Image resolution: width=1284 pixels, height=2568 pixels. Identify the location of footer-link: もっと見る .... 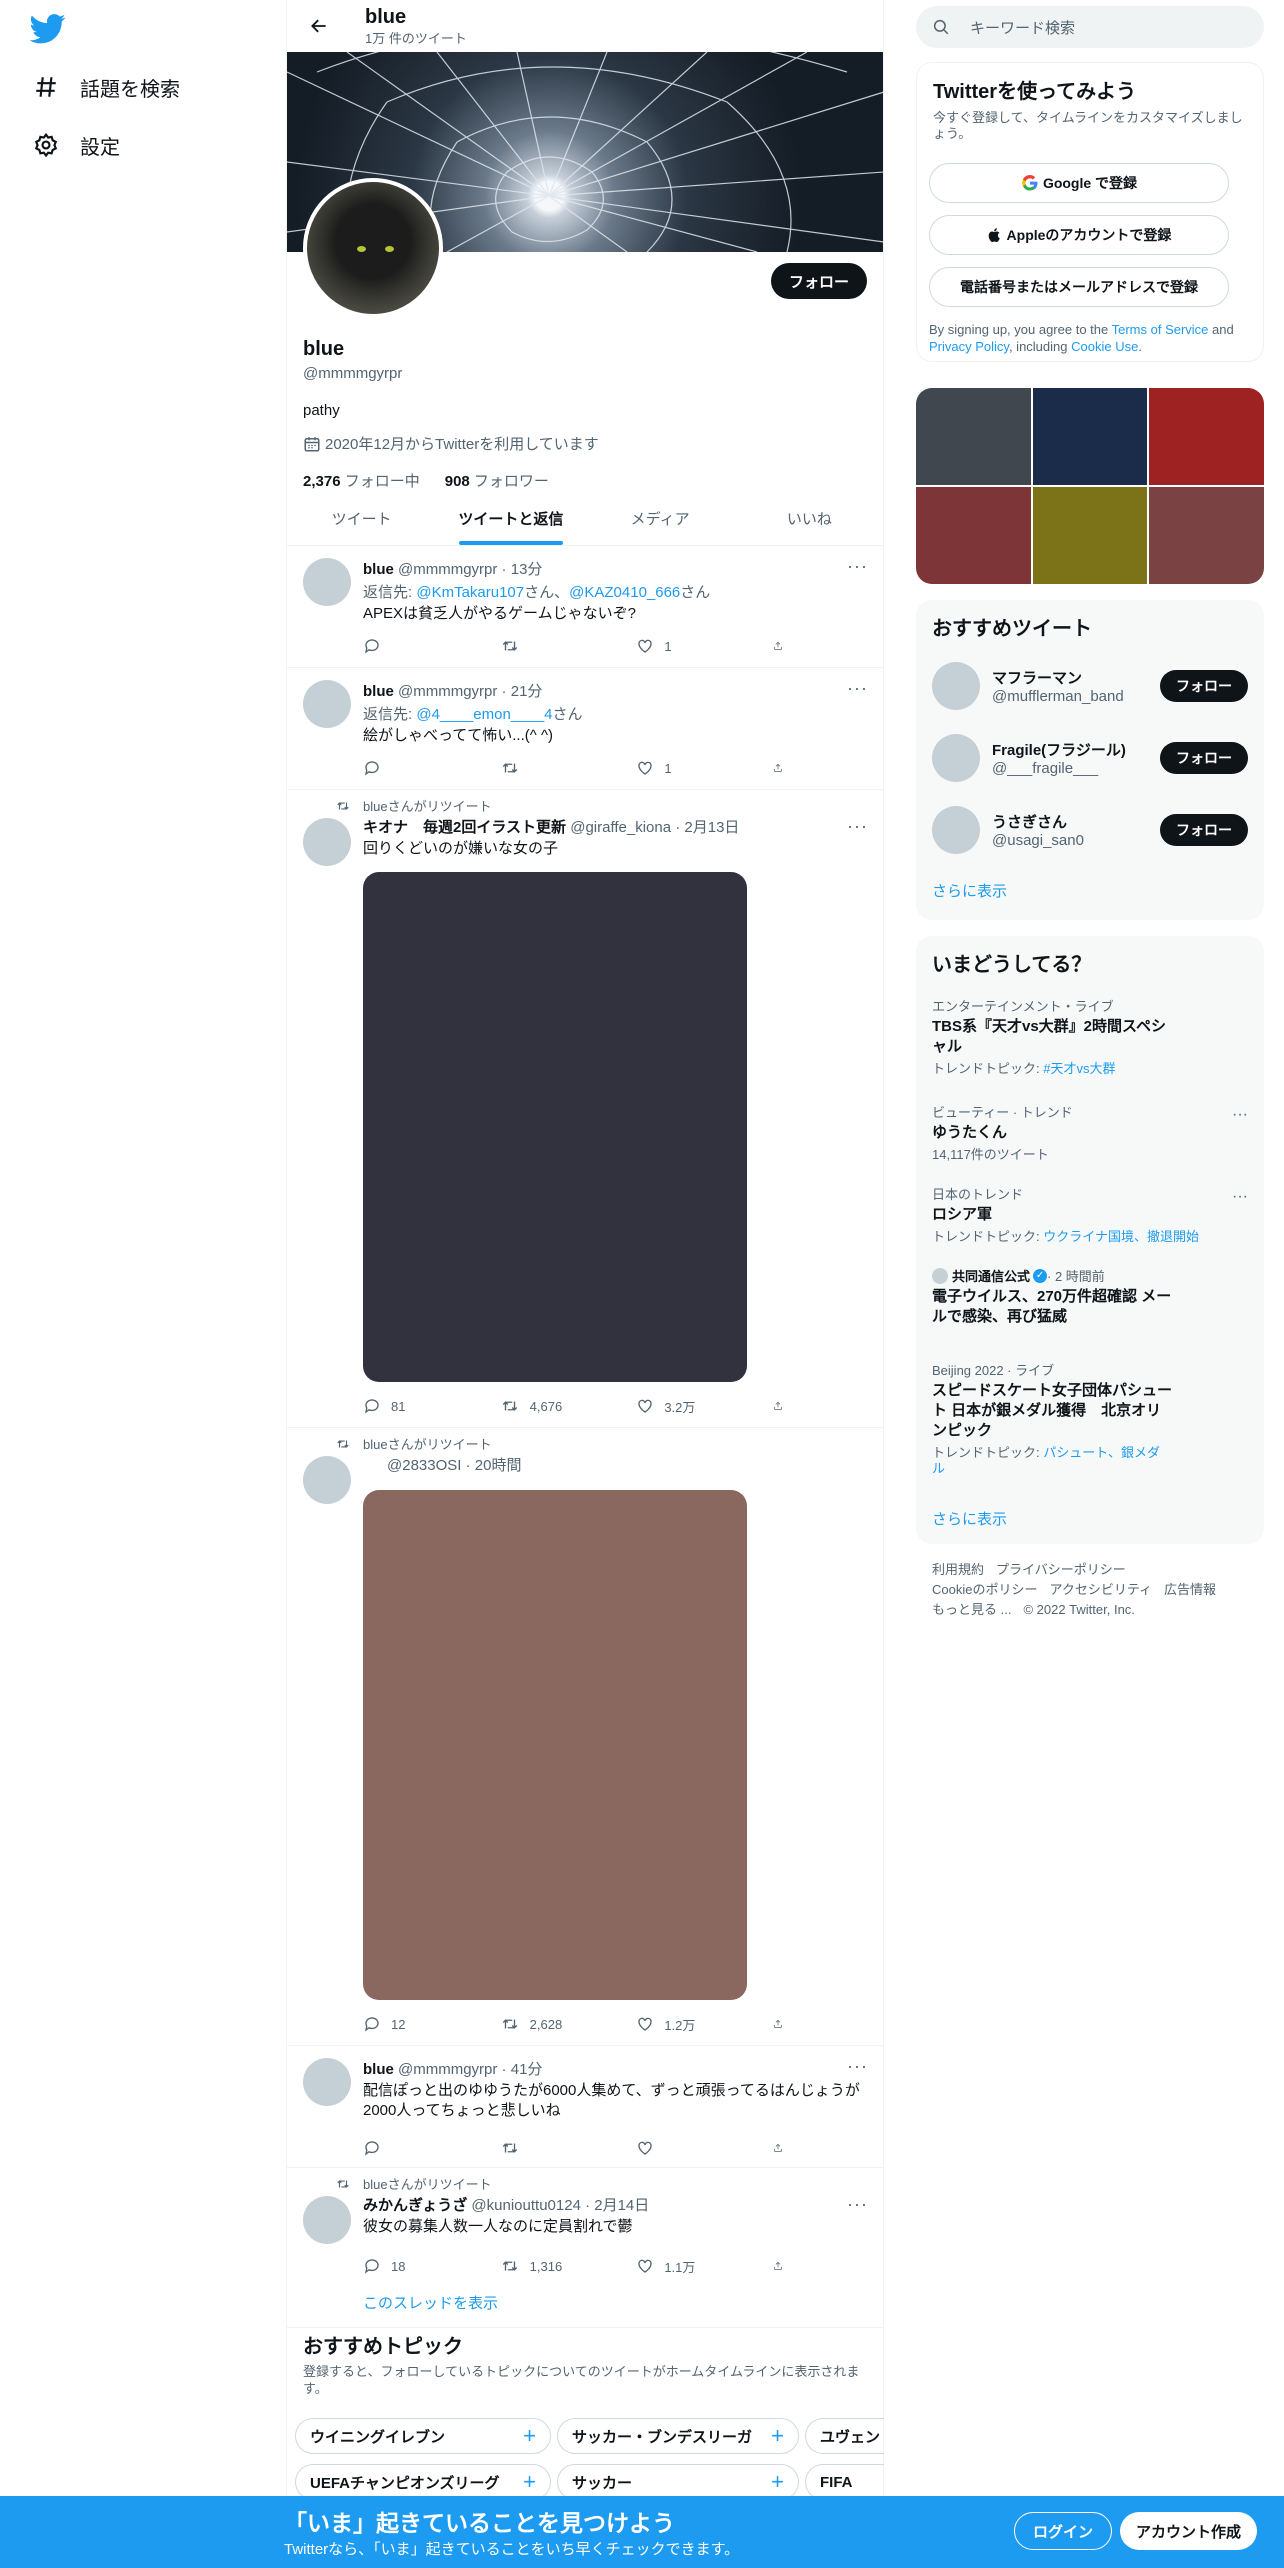
(971, 1609).